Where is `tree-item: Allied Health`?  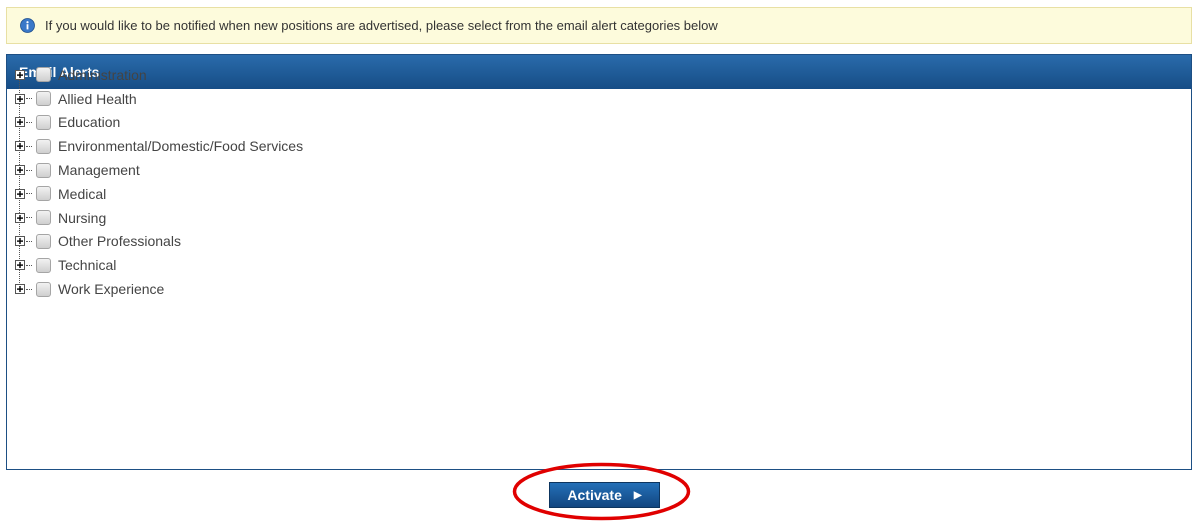
tree-item: Allied Health is located at coordinates (265, 99).